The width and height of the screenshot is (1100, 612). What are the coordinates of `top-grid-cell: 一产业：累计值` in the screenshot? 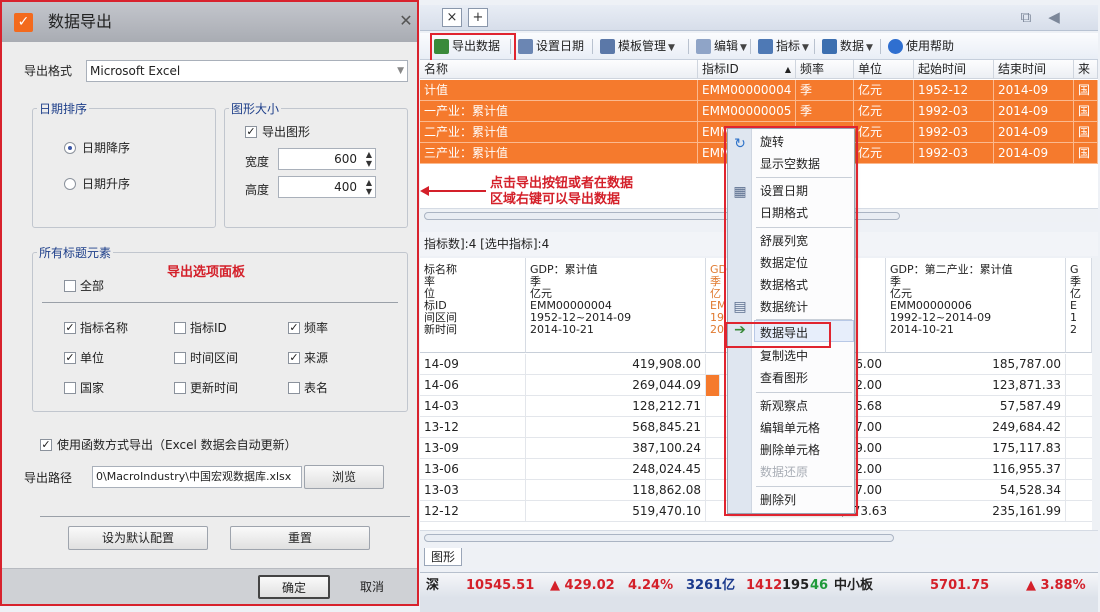 It's located at (559, 111).